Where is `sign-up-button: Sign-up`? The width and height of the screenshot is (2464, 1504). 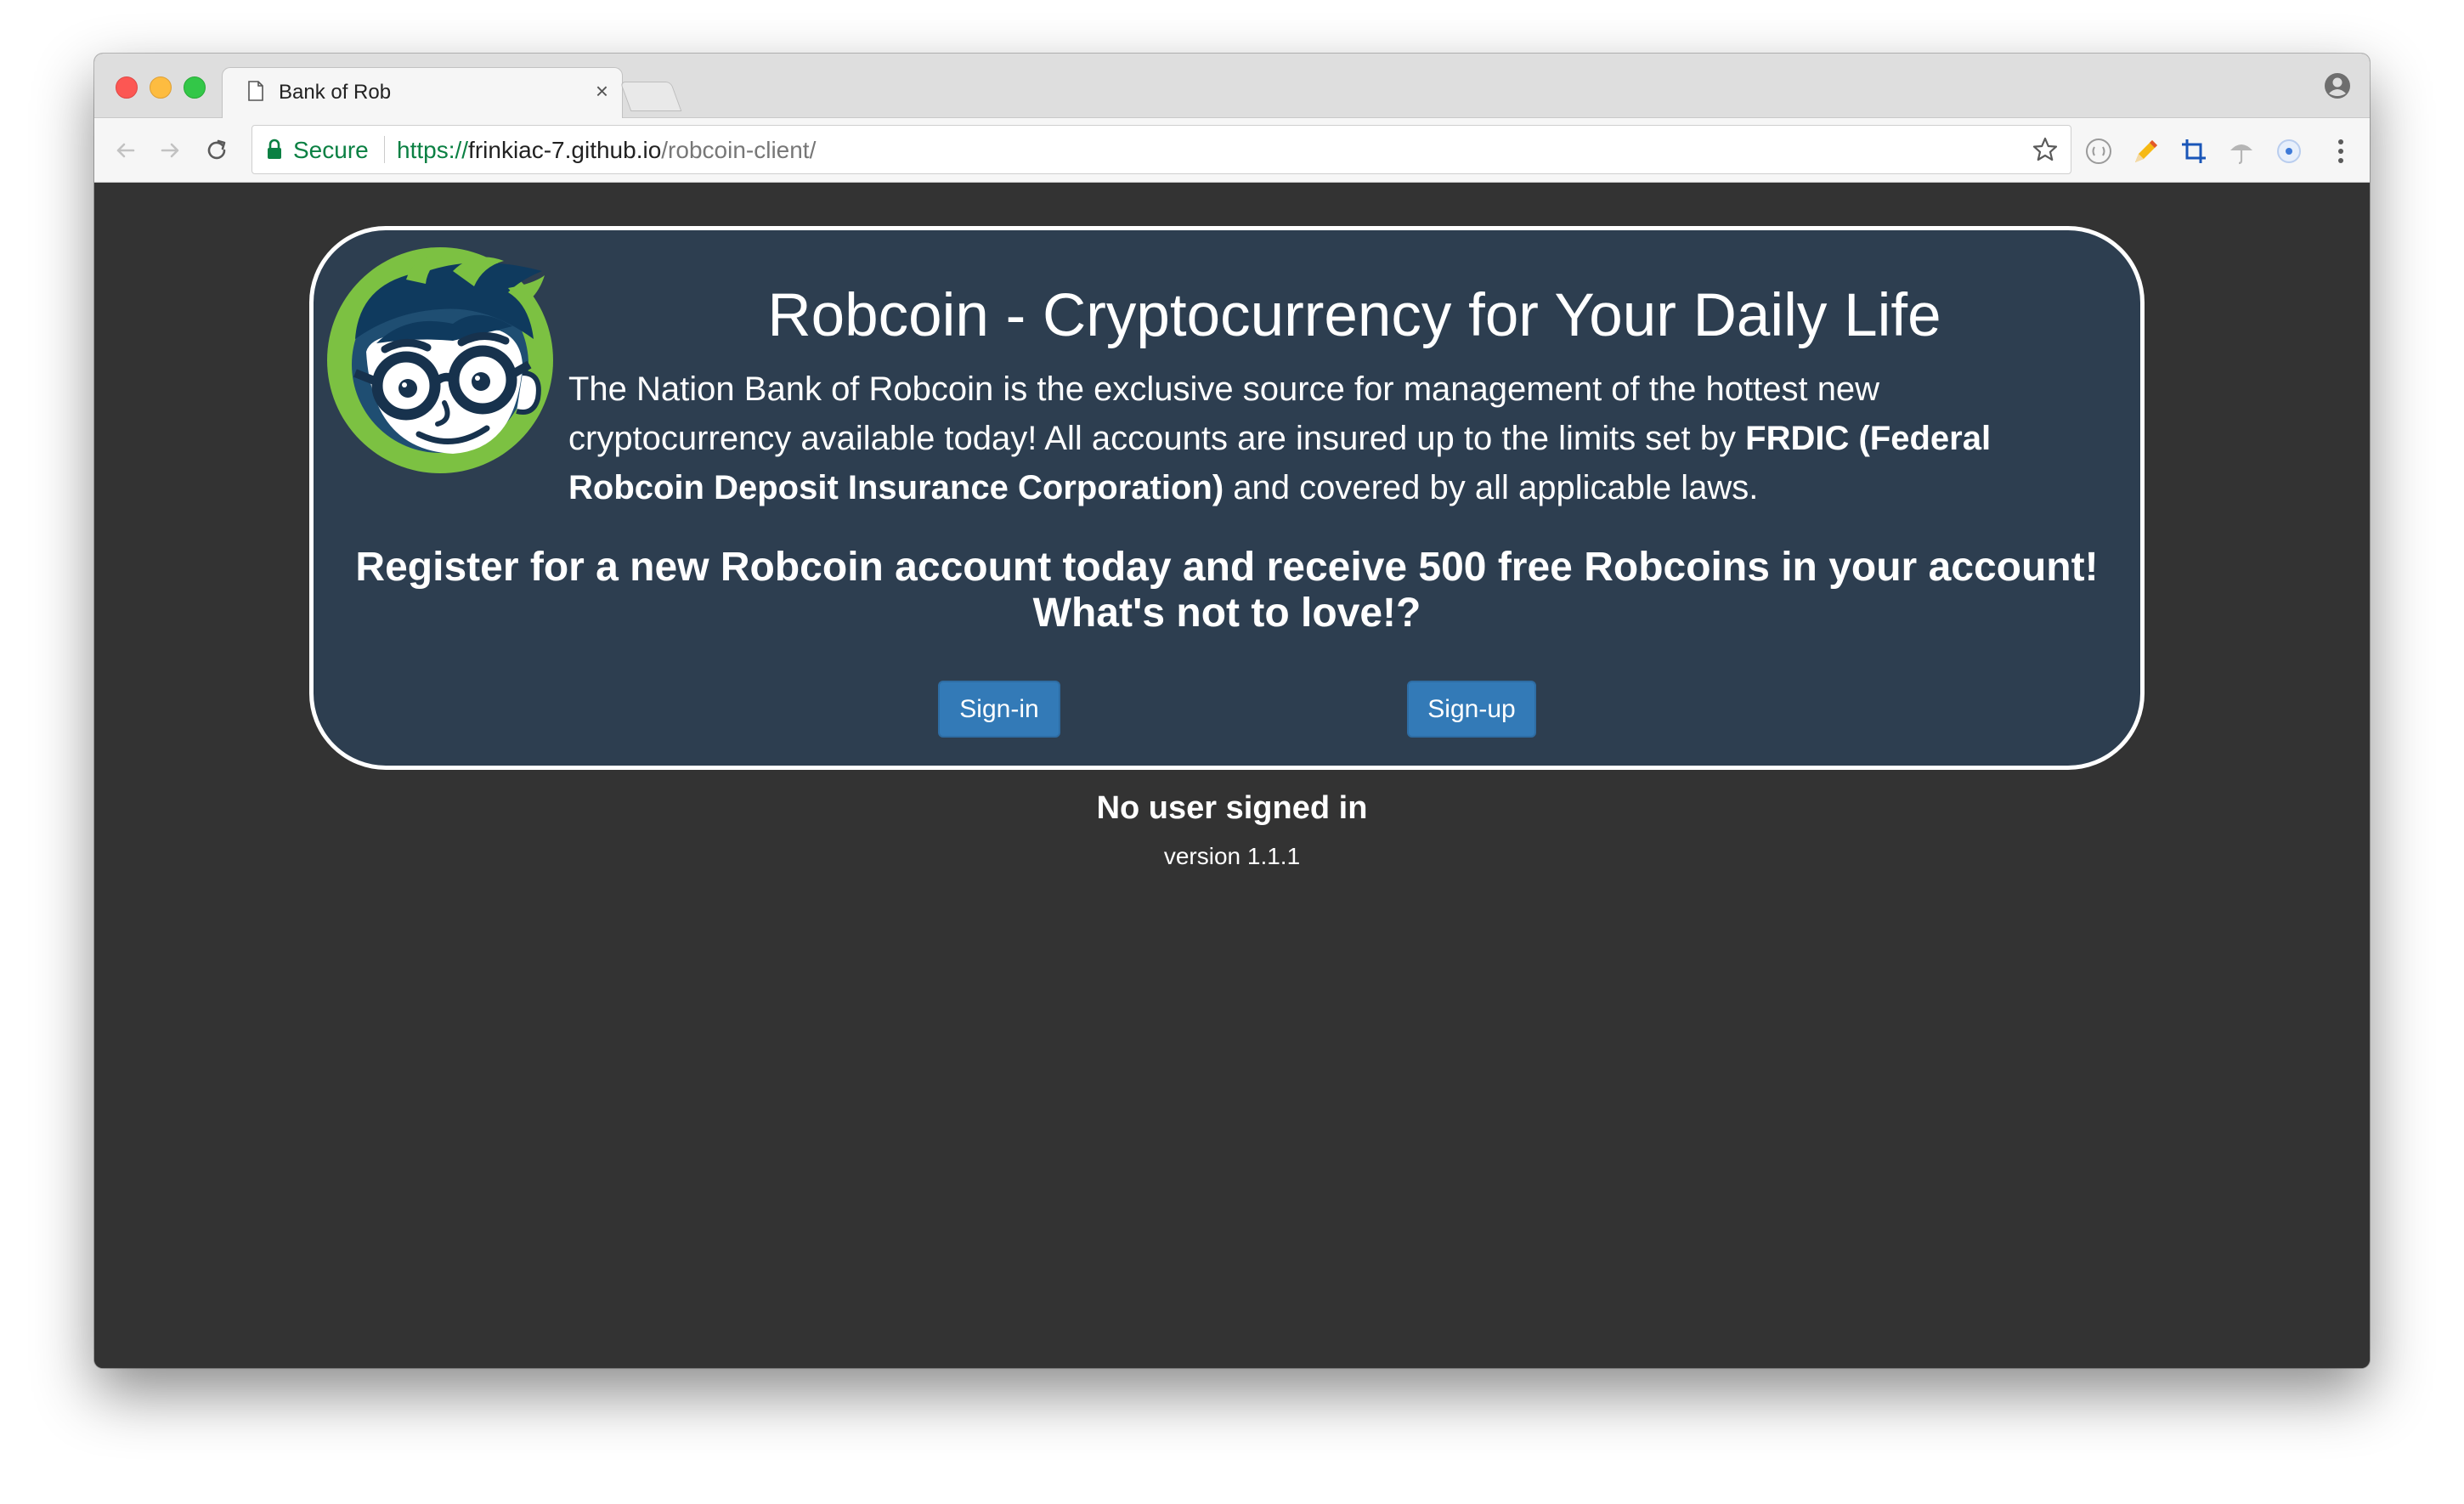 sign-up-button: Sign-up is located at coordinates (1471, 709).